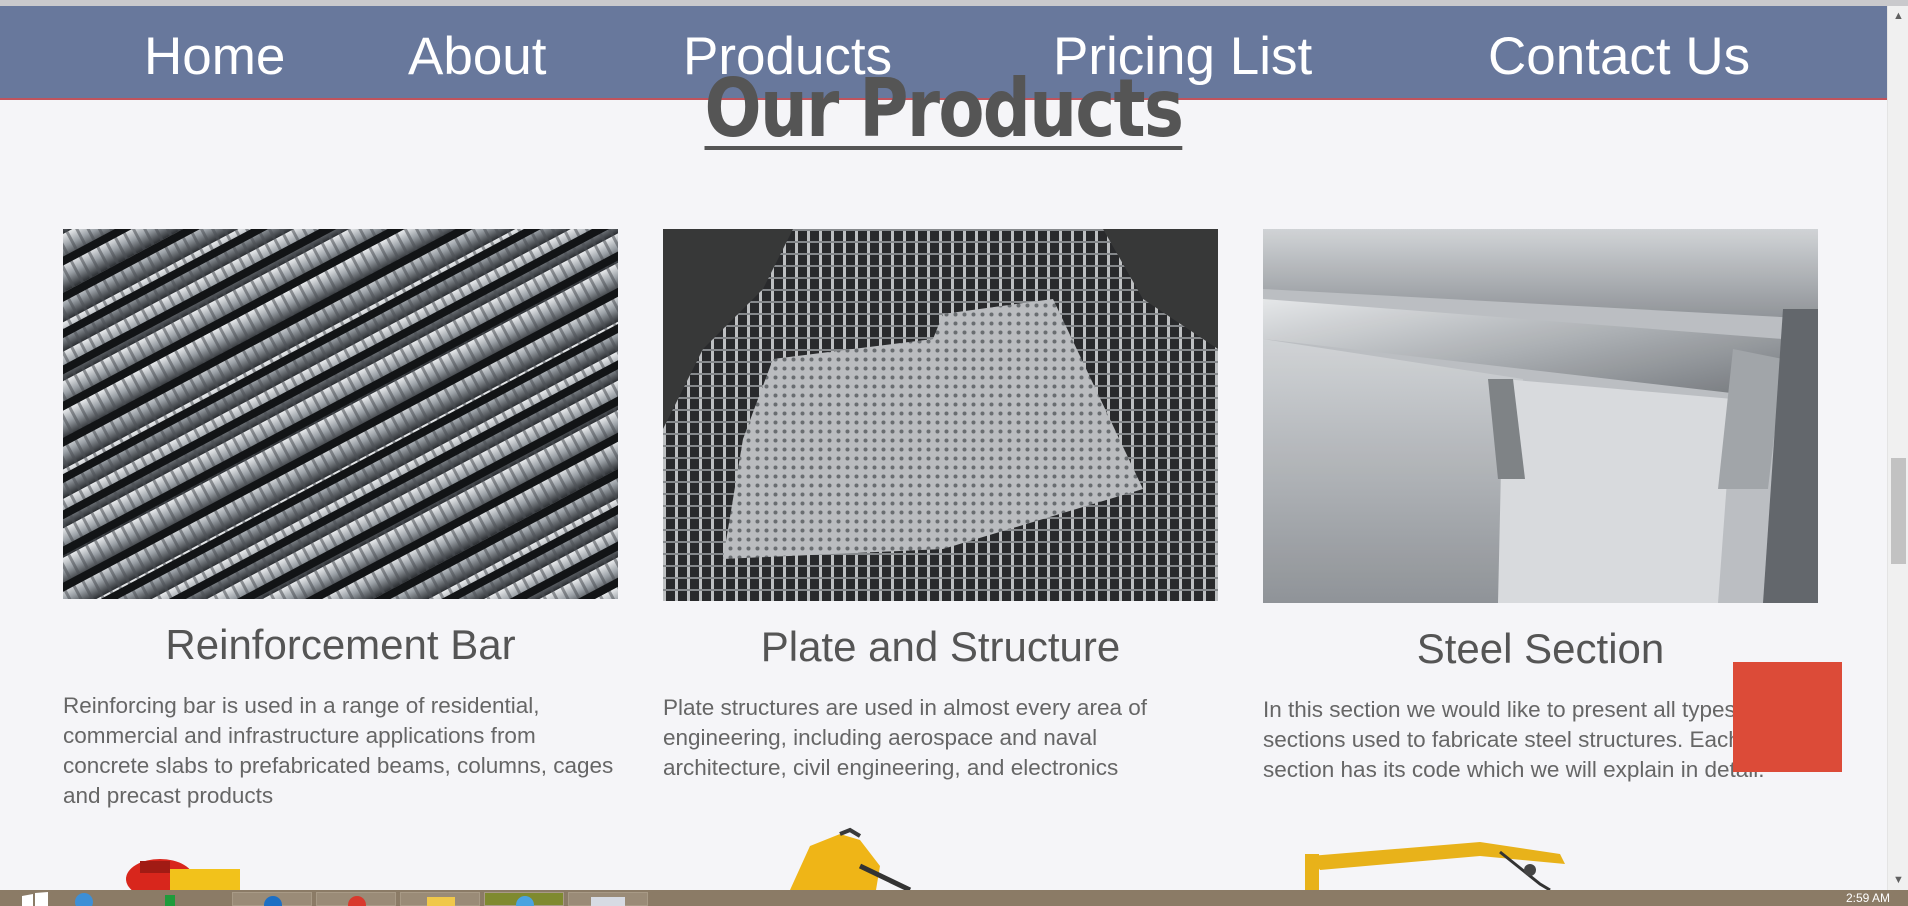 The height and width of the screenshot is (906, 1908). Describe the element at coordinates (440, 899) in the screenshot. I see `taskbar-file-explorer-icon` at that location.